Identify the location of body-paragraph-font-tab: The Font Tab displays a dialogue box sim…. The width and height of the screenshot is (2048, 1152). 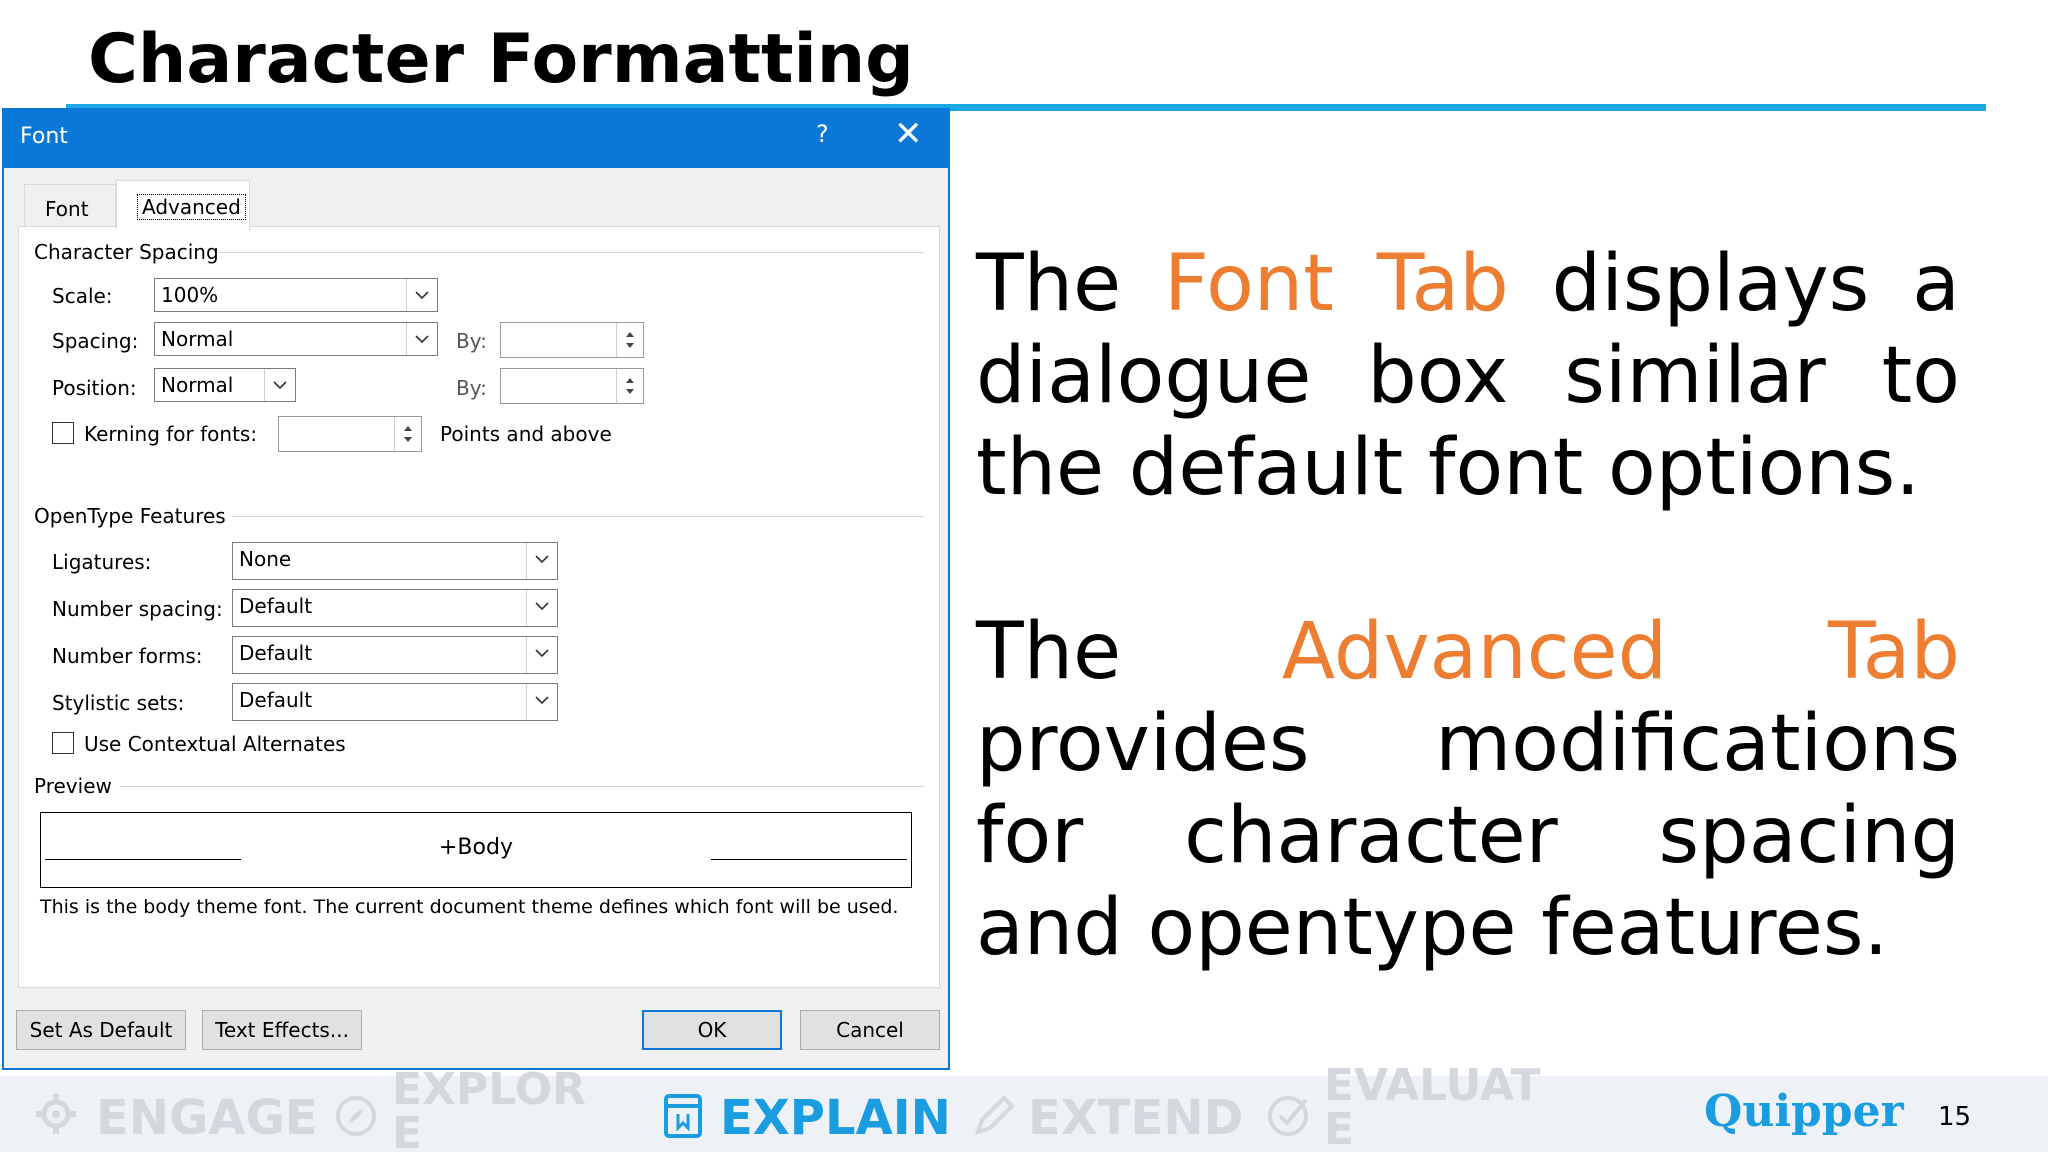
(1468, 376).